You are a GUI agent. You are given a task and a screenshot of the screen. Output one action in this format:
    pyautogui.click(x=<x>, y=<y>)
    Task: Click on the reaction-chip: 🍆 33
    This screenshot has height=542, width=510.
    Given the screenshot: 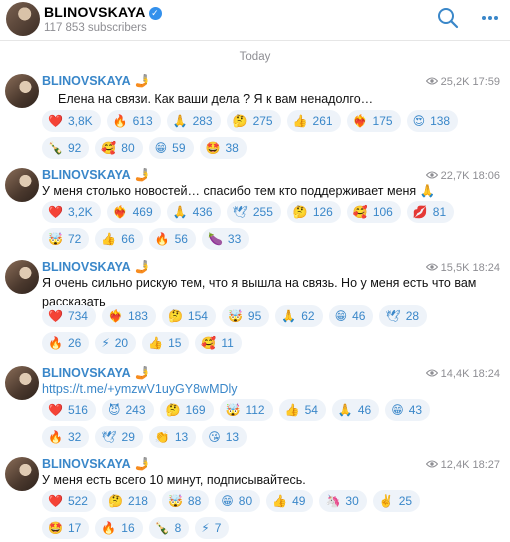 What is the action you would take?
    pyautogui.click(x=225, y=239)
    